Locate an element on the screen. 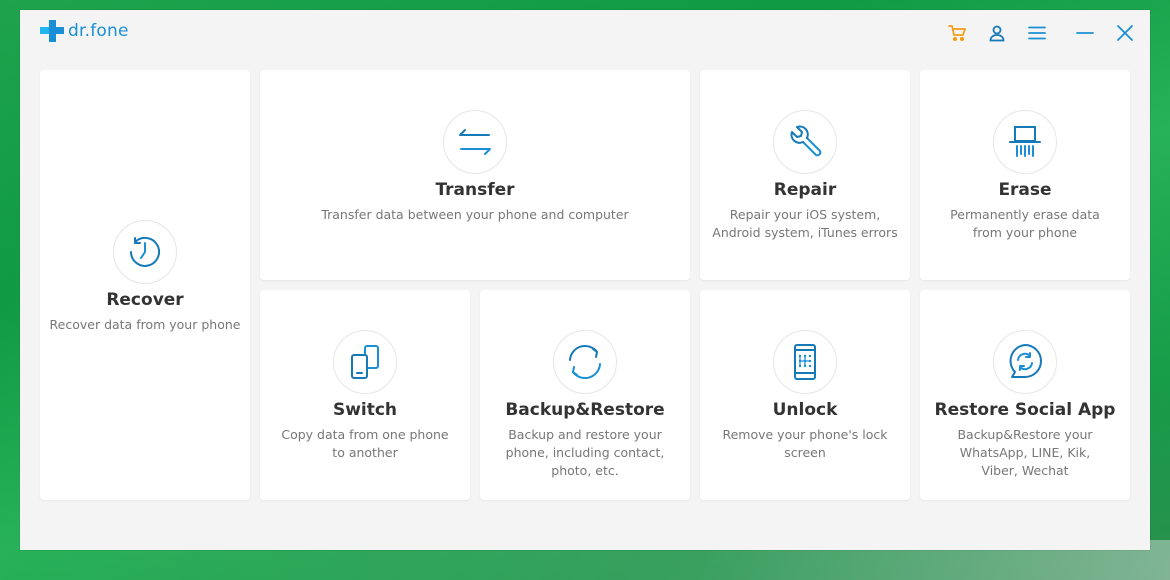 The width and height of the screenshot is (1170, 580). recover-icon-circle is located at coordinates (145, 252).